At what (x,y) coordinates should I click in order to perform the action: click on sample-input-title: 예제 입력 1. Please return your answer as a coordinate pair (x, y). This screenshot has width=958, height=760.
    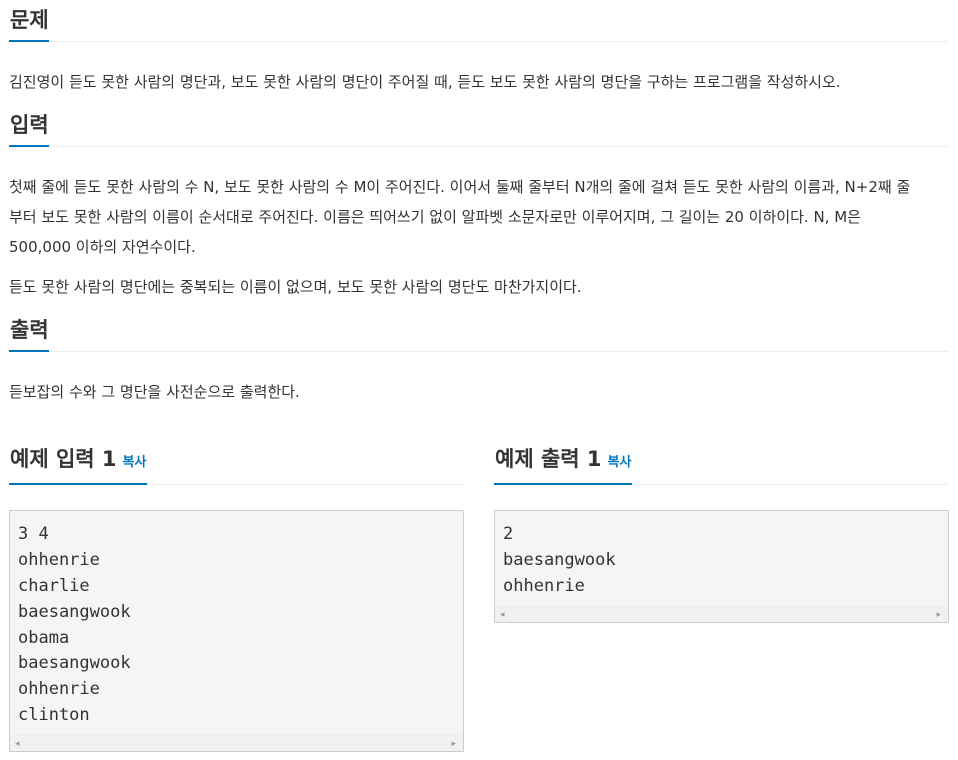
    Looking at the image, I should click on (63, 459).